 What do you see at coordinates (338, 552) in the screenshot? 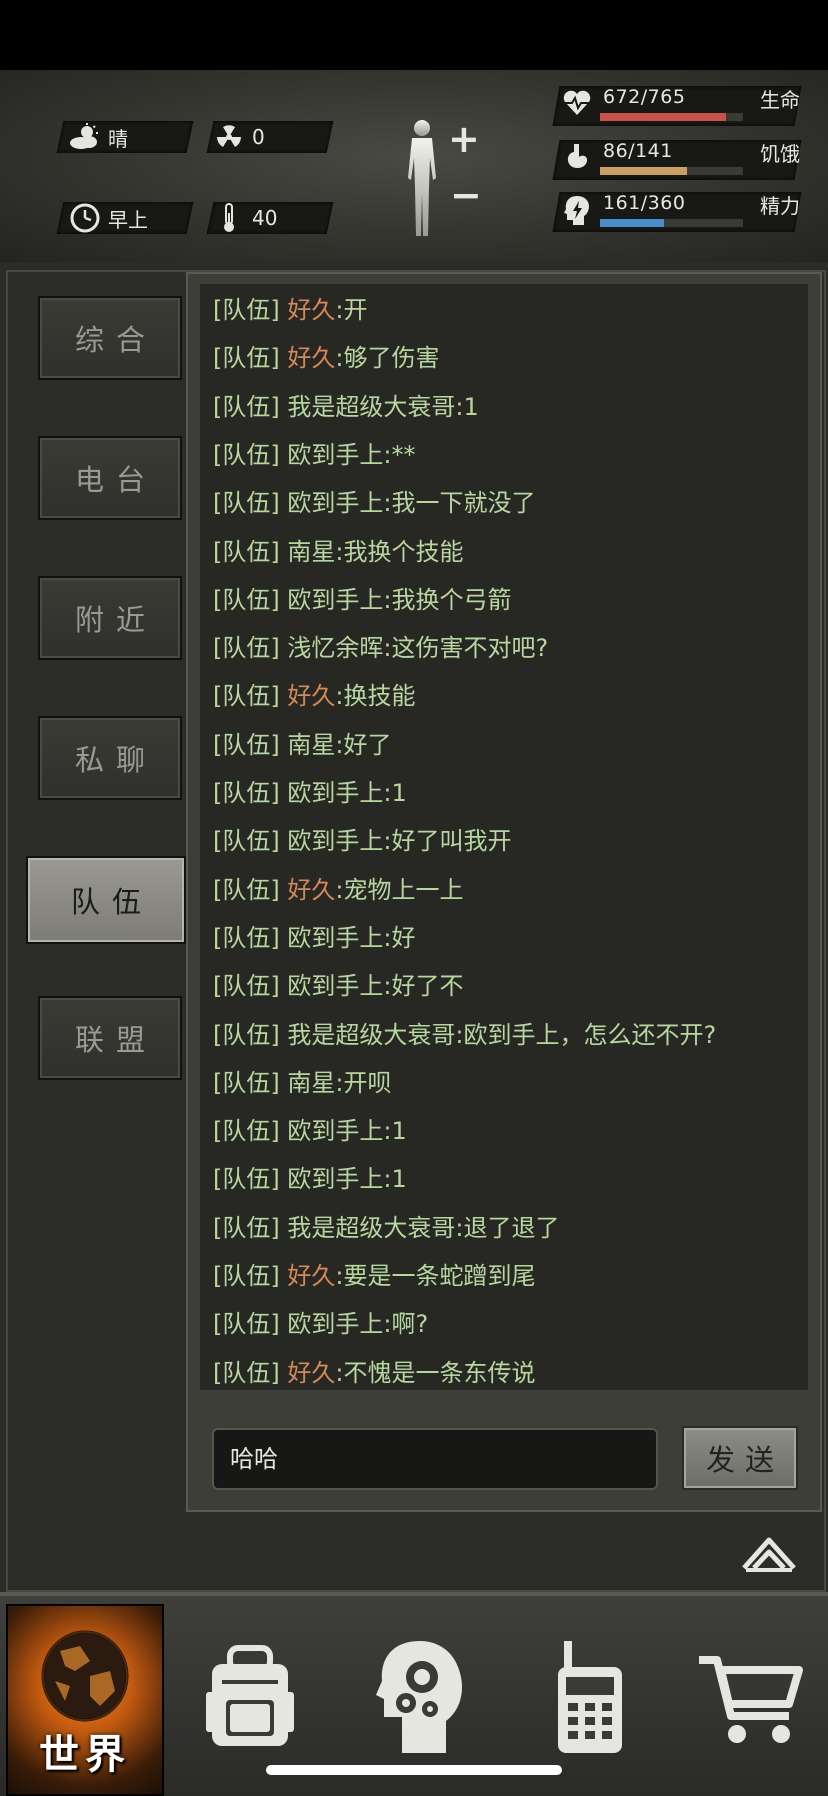
I see `chat-message: [队伍] 南星:我换个技能` at bounding box center [338, 552].